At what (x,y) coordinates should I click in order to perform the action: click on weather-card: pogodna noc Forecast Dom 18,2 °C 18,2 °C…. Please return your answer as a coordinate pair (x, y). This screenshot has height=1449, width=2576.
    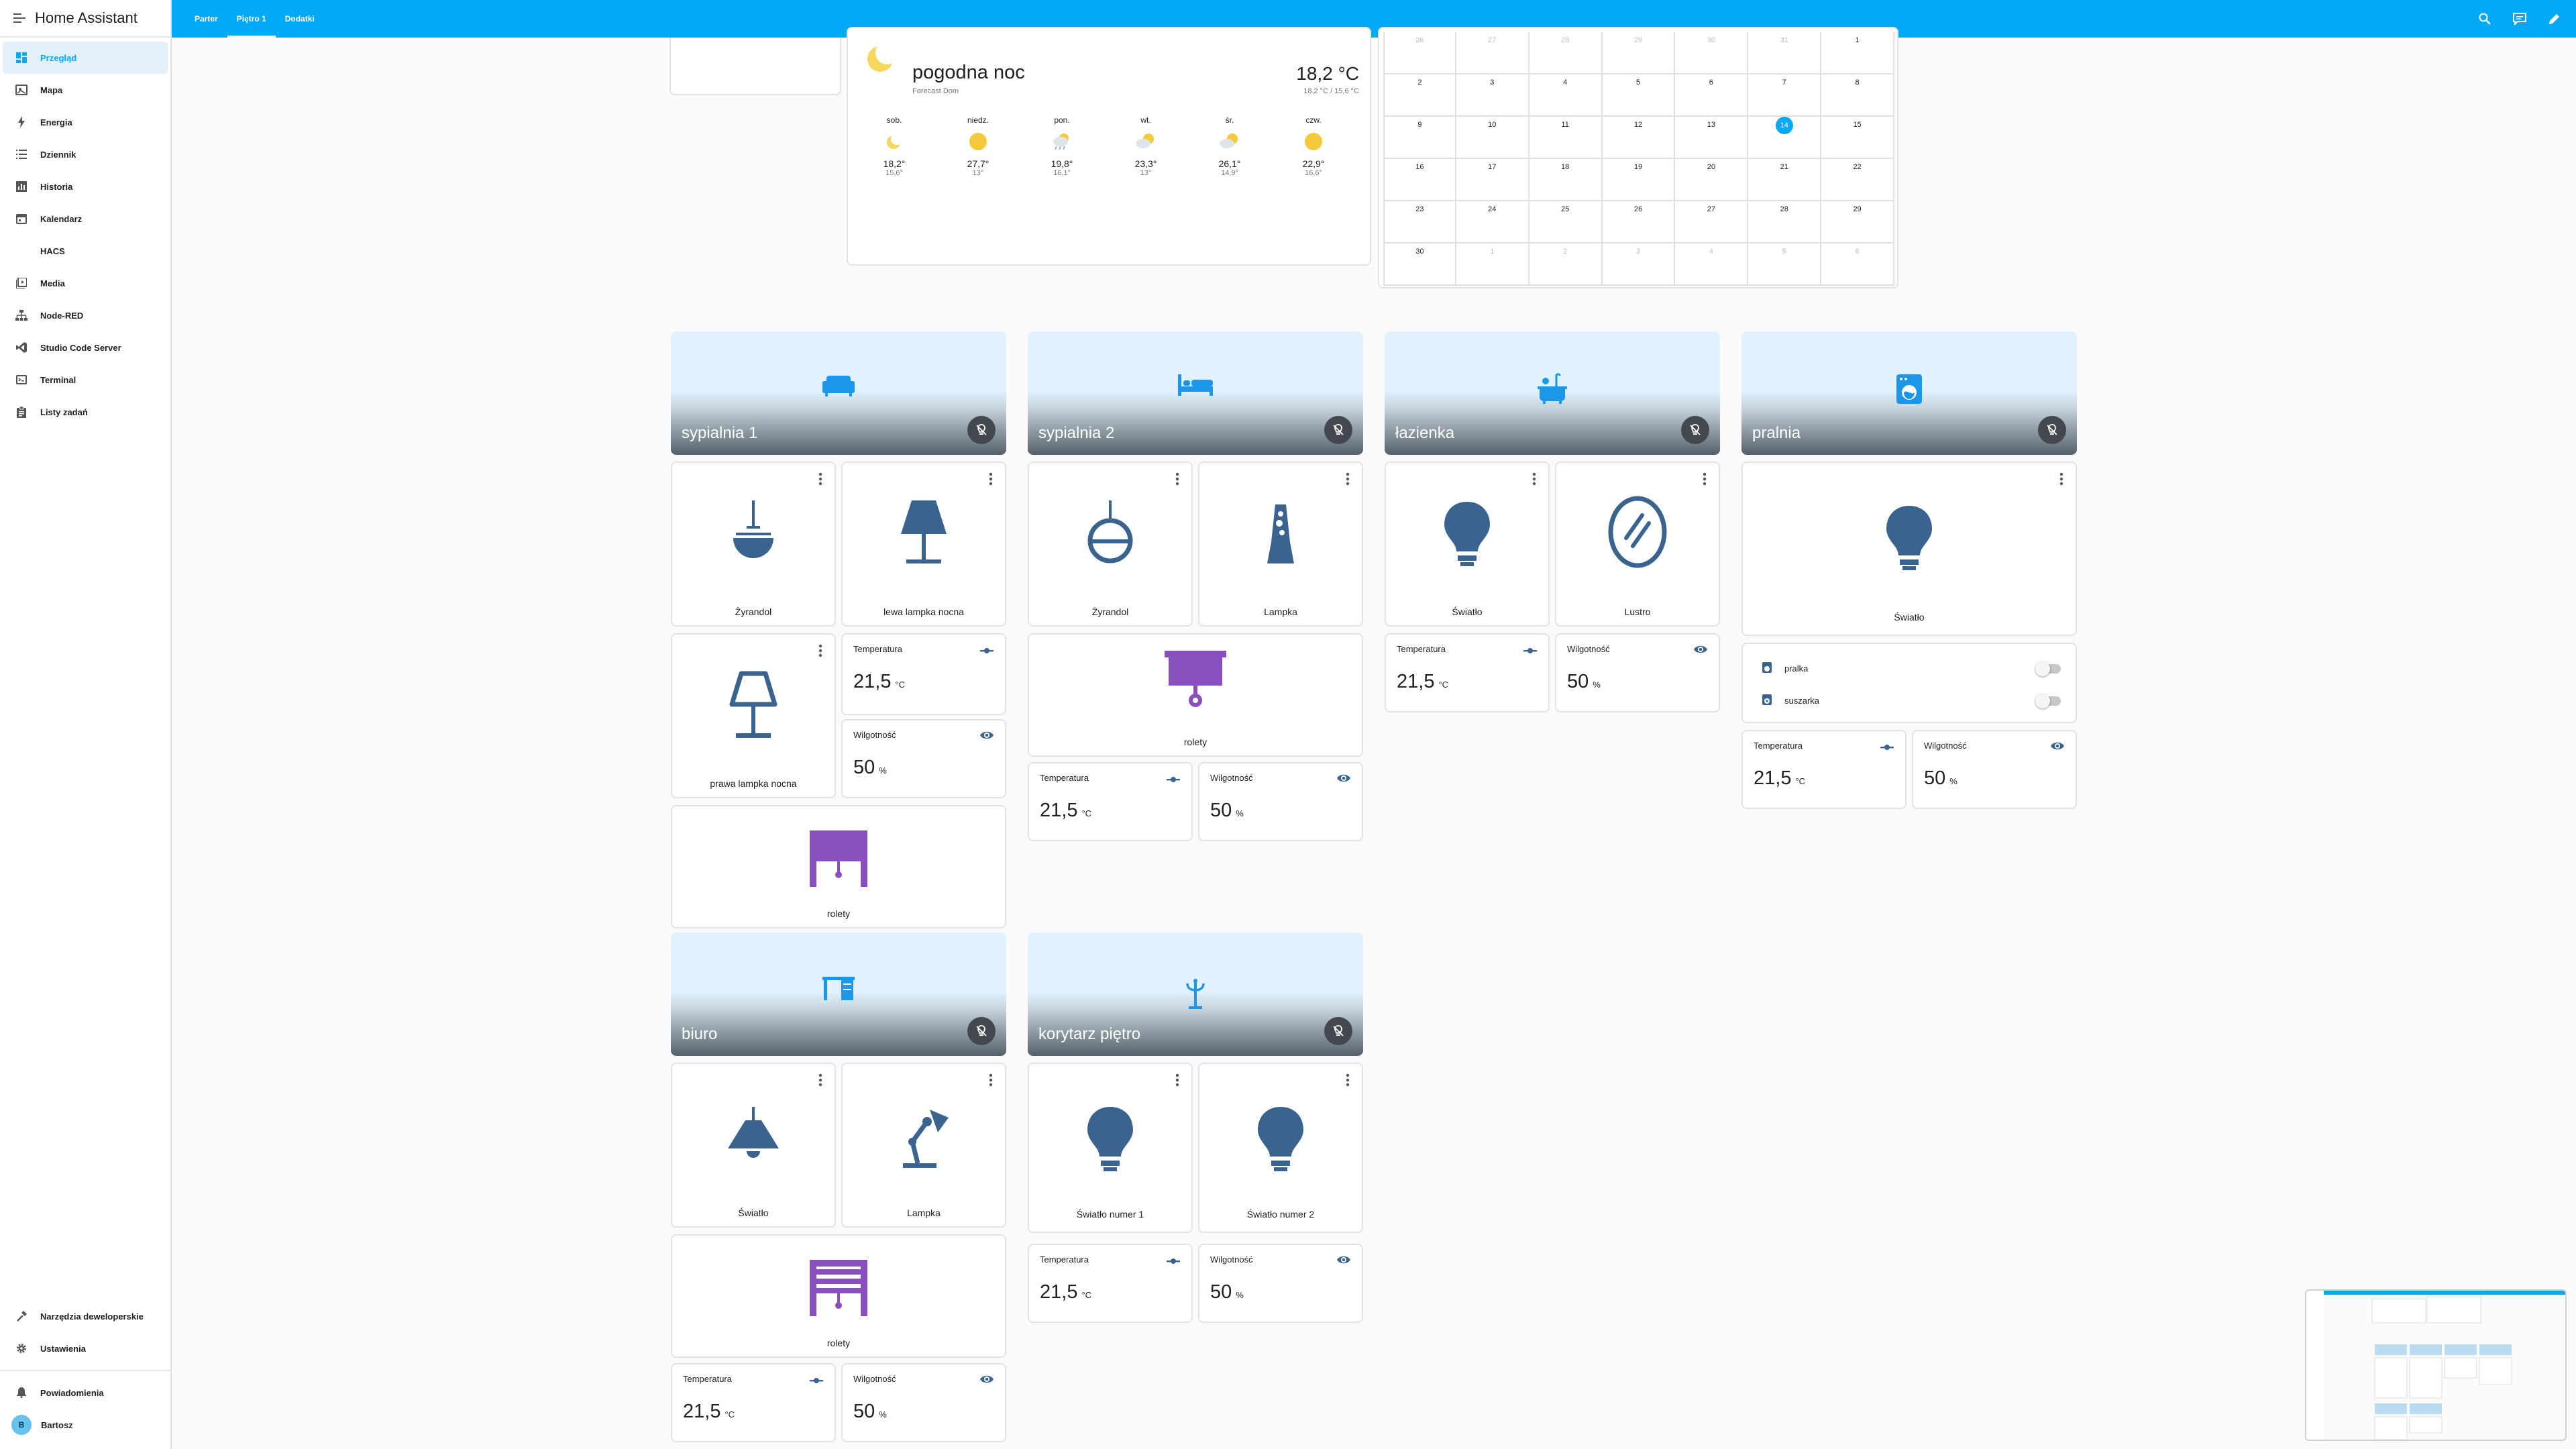
    Looking at the image, I should click on (1109, 146).